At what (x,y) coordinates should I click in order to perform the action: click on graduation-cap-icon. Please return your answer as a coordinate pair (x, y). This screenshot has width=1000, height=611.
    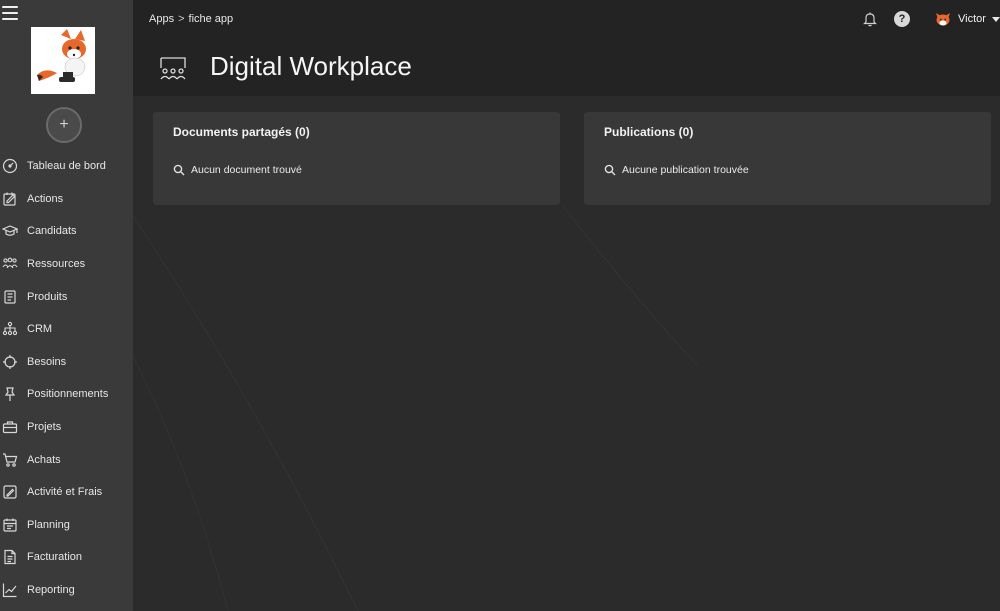
    Looking at the image, I should click on (10, 231).